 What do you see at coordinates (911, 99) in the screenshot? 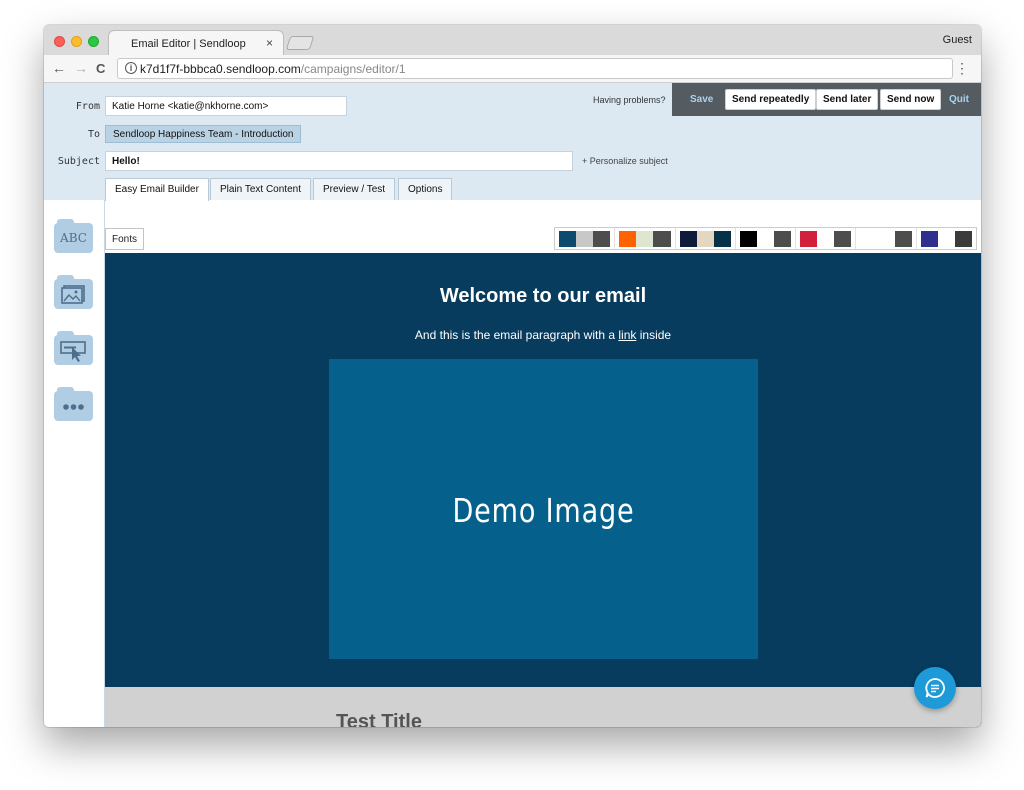
I see `send-now-button: Send now` at bounding box center [911, 99].